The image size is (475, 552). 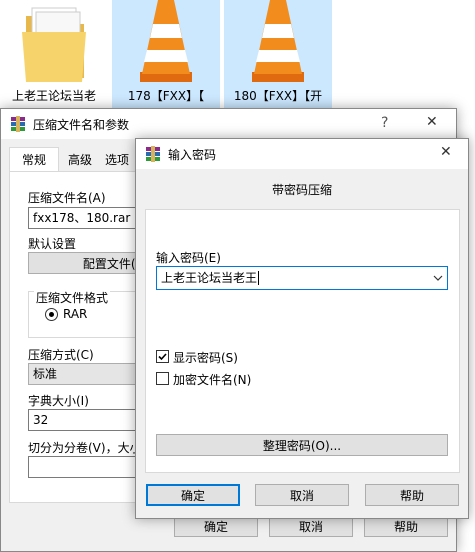 What do you see at coordinates (384, 123) in the screenshot?
I see `help-icon: ?` at bounding box center [384, 123].